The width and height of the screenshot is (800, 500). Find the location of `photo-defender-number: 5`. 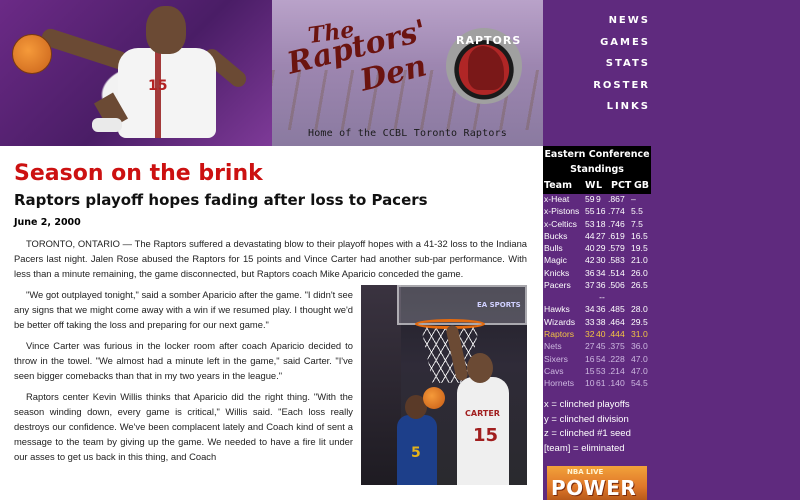

photo-defender-number: 5 is located at coordinates (416, 453).